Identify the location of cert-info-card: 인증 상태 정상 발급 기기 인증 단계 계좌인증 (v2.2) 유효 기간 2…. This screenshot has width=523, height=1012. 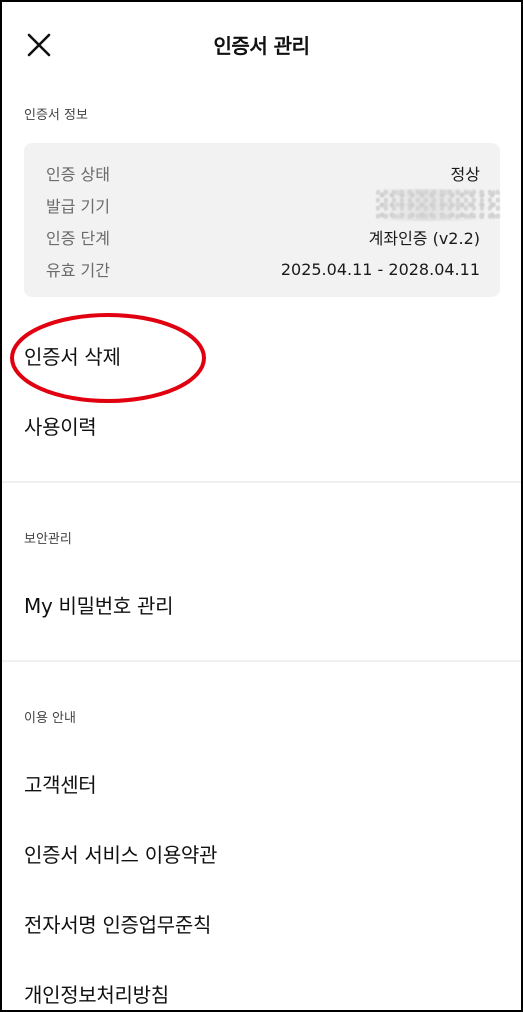
(262, 220).